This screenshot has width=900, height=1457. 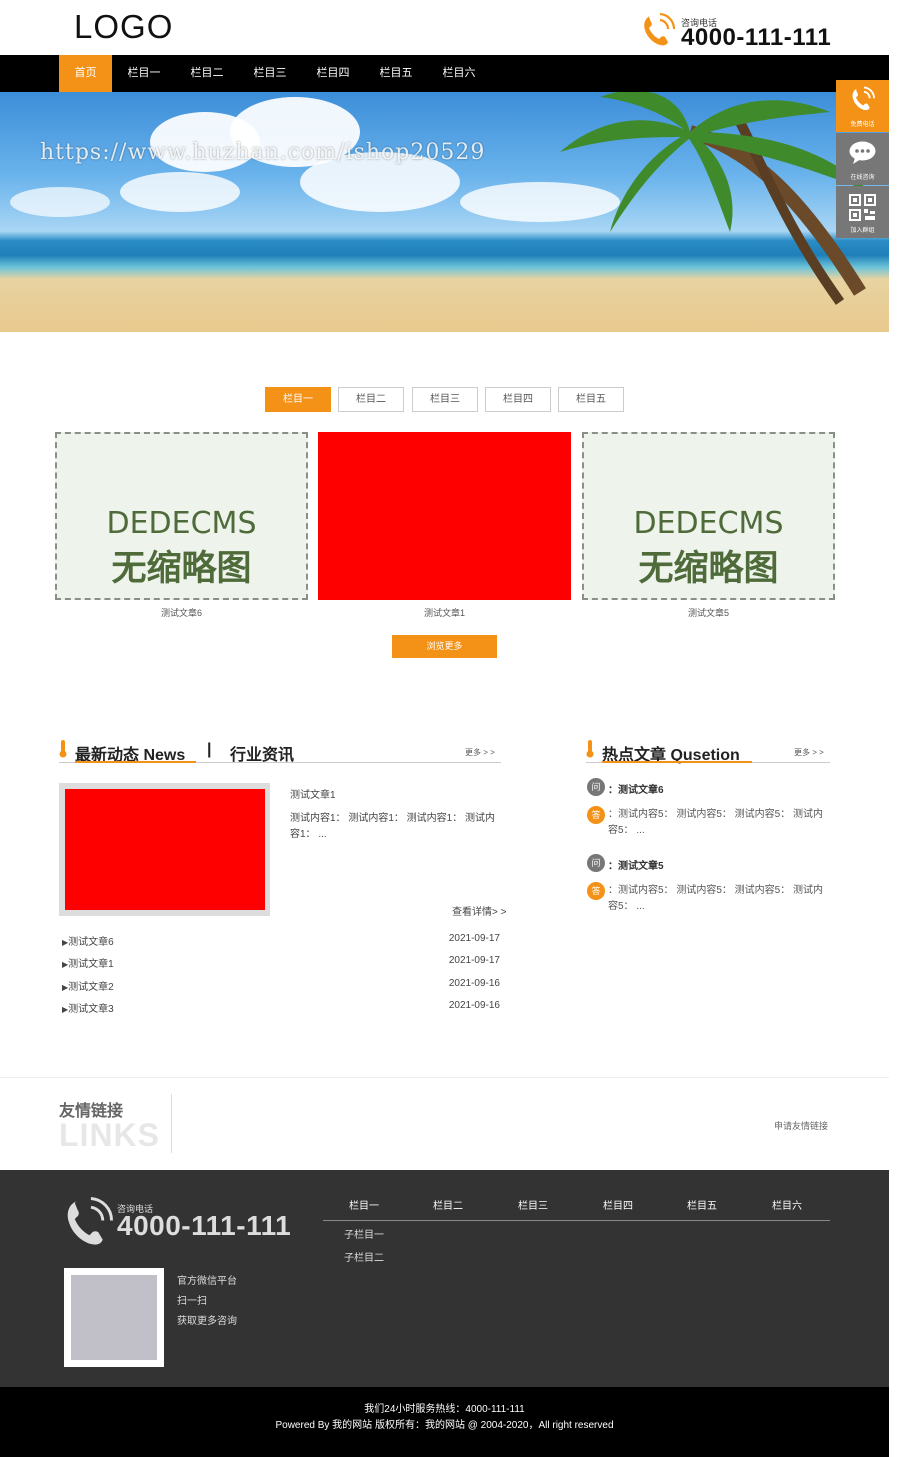 I want to click on online-chat-label: 在线咨询, so click(x=862, y=178).